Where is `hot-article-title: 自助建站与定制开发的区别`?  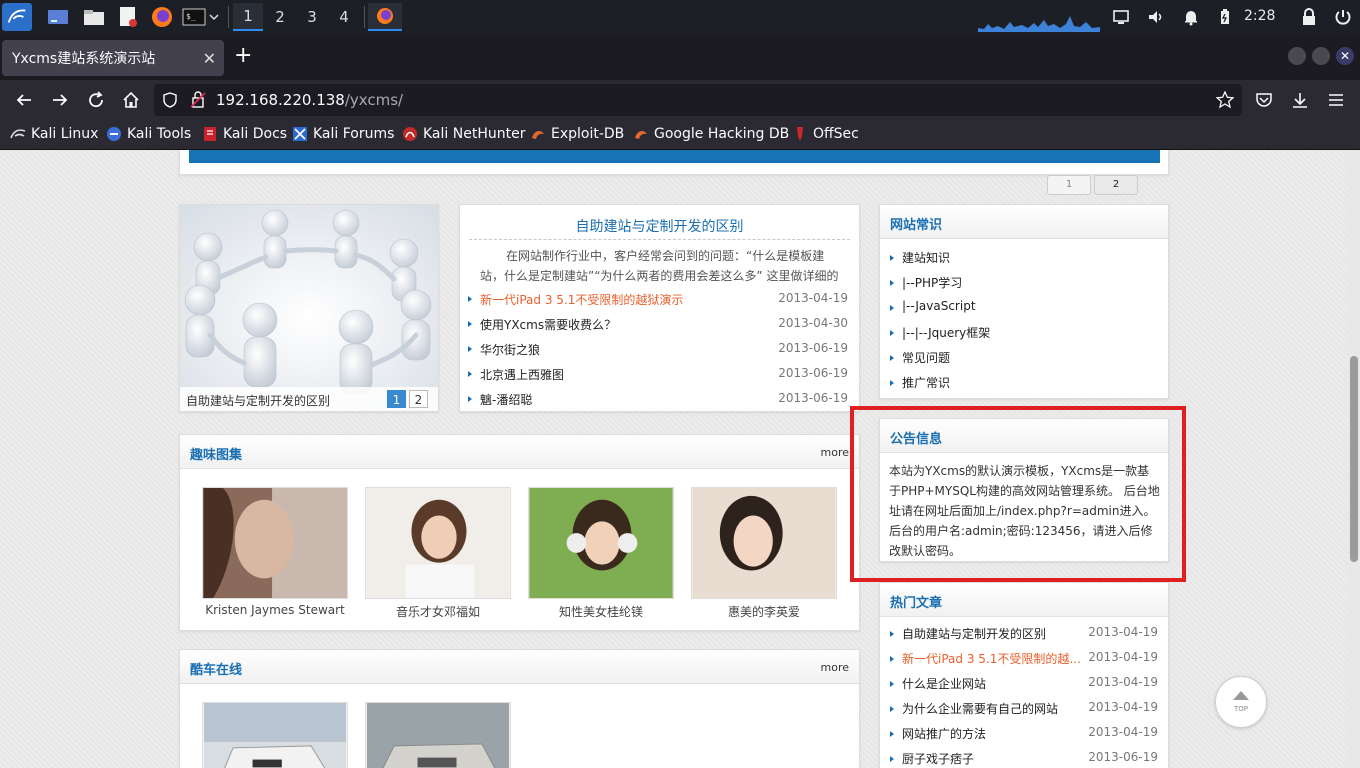 hot-article-title: 自助建站与定制开发的区别 is located at coordinates (974, 633).